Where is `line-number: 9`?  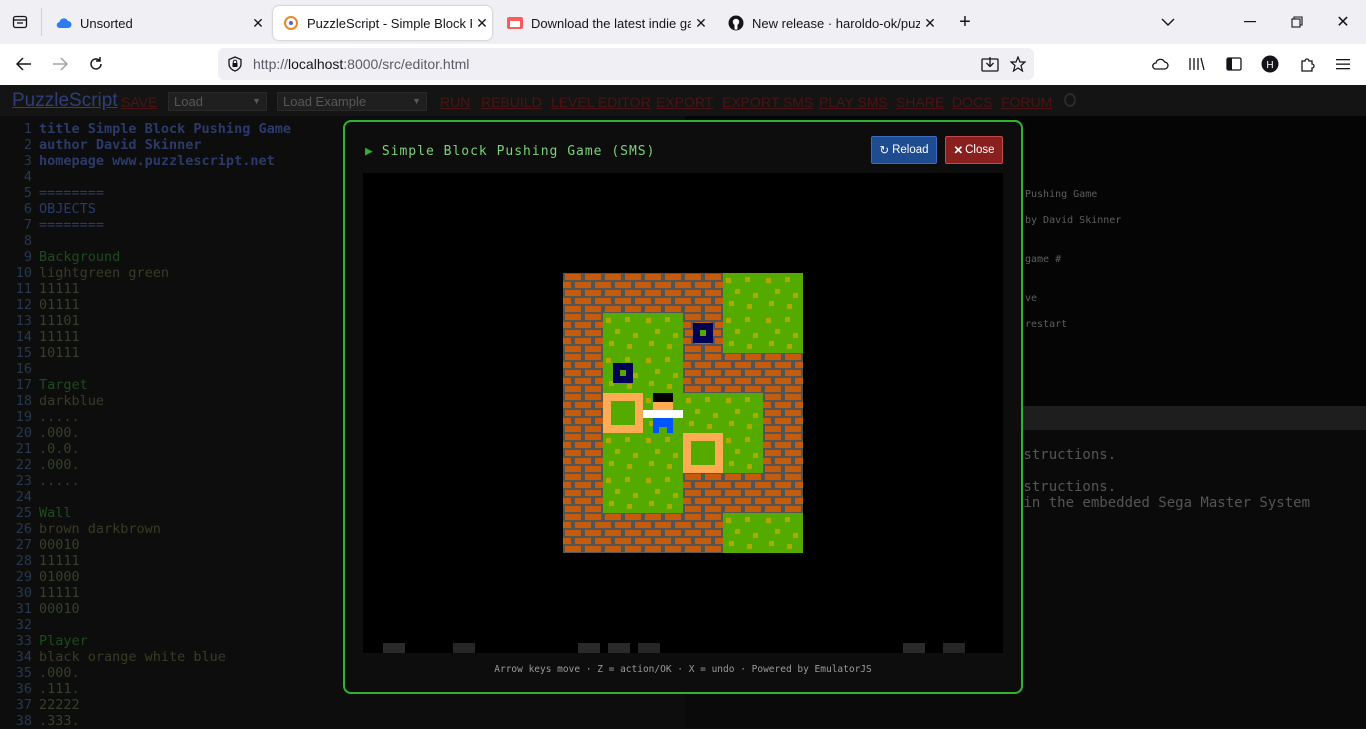
line-number: 9 is located at coordinates (27, 257).